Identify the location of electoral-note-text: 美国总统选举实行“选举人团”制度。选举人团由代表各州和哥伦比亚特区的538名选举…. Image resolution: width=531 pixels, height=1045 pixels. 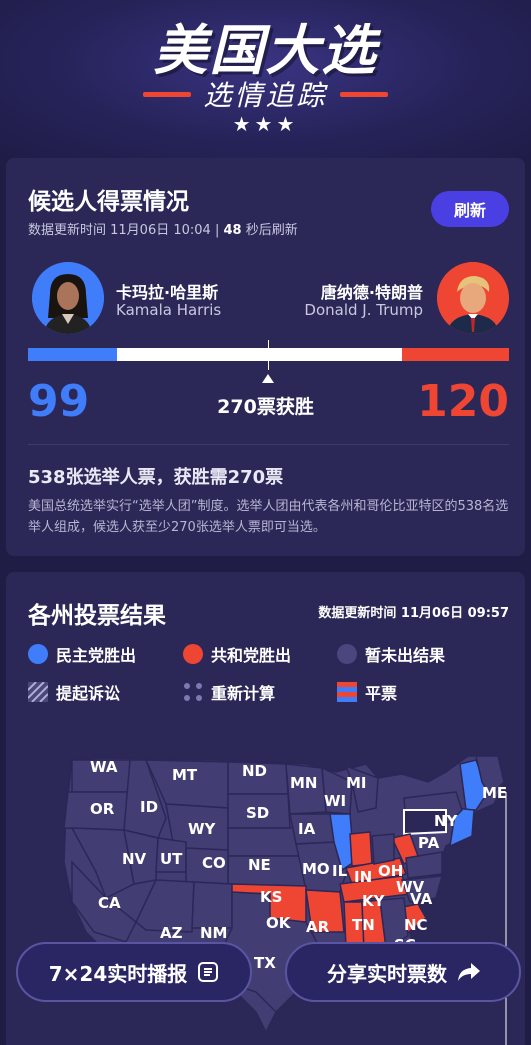
(268, 517).